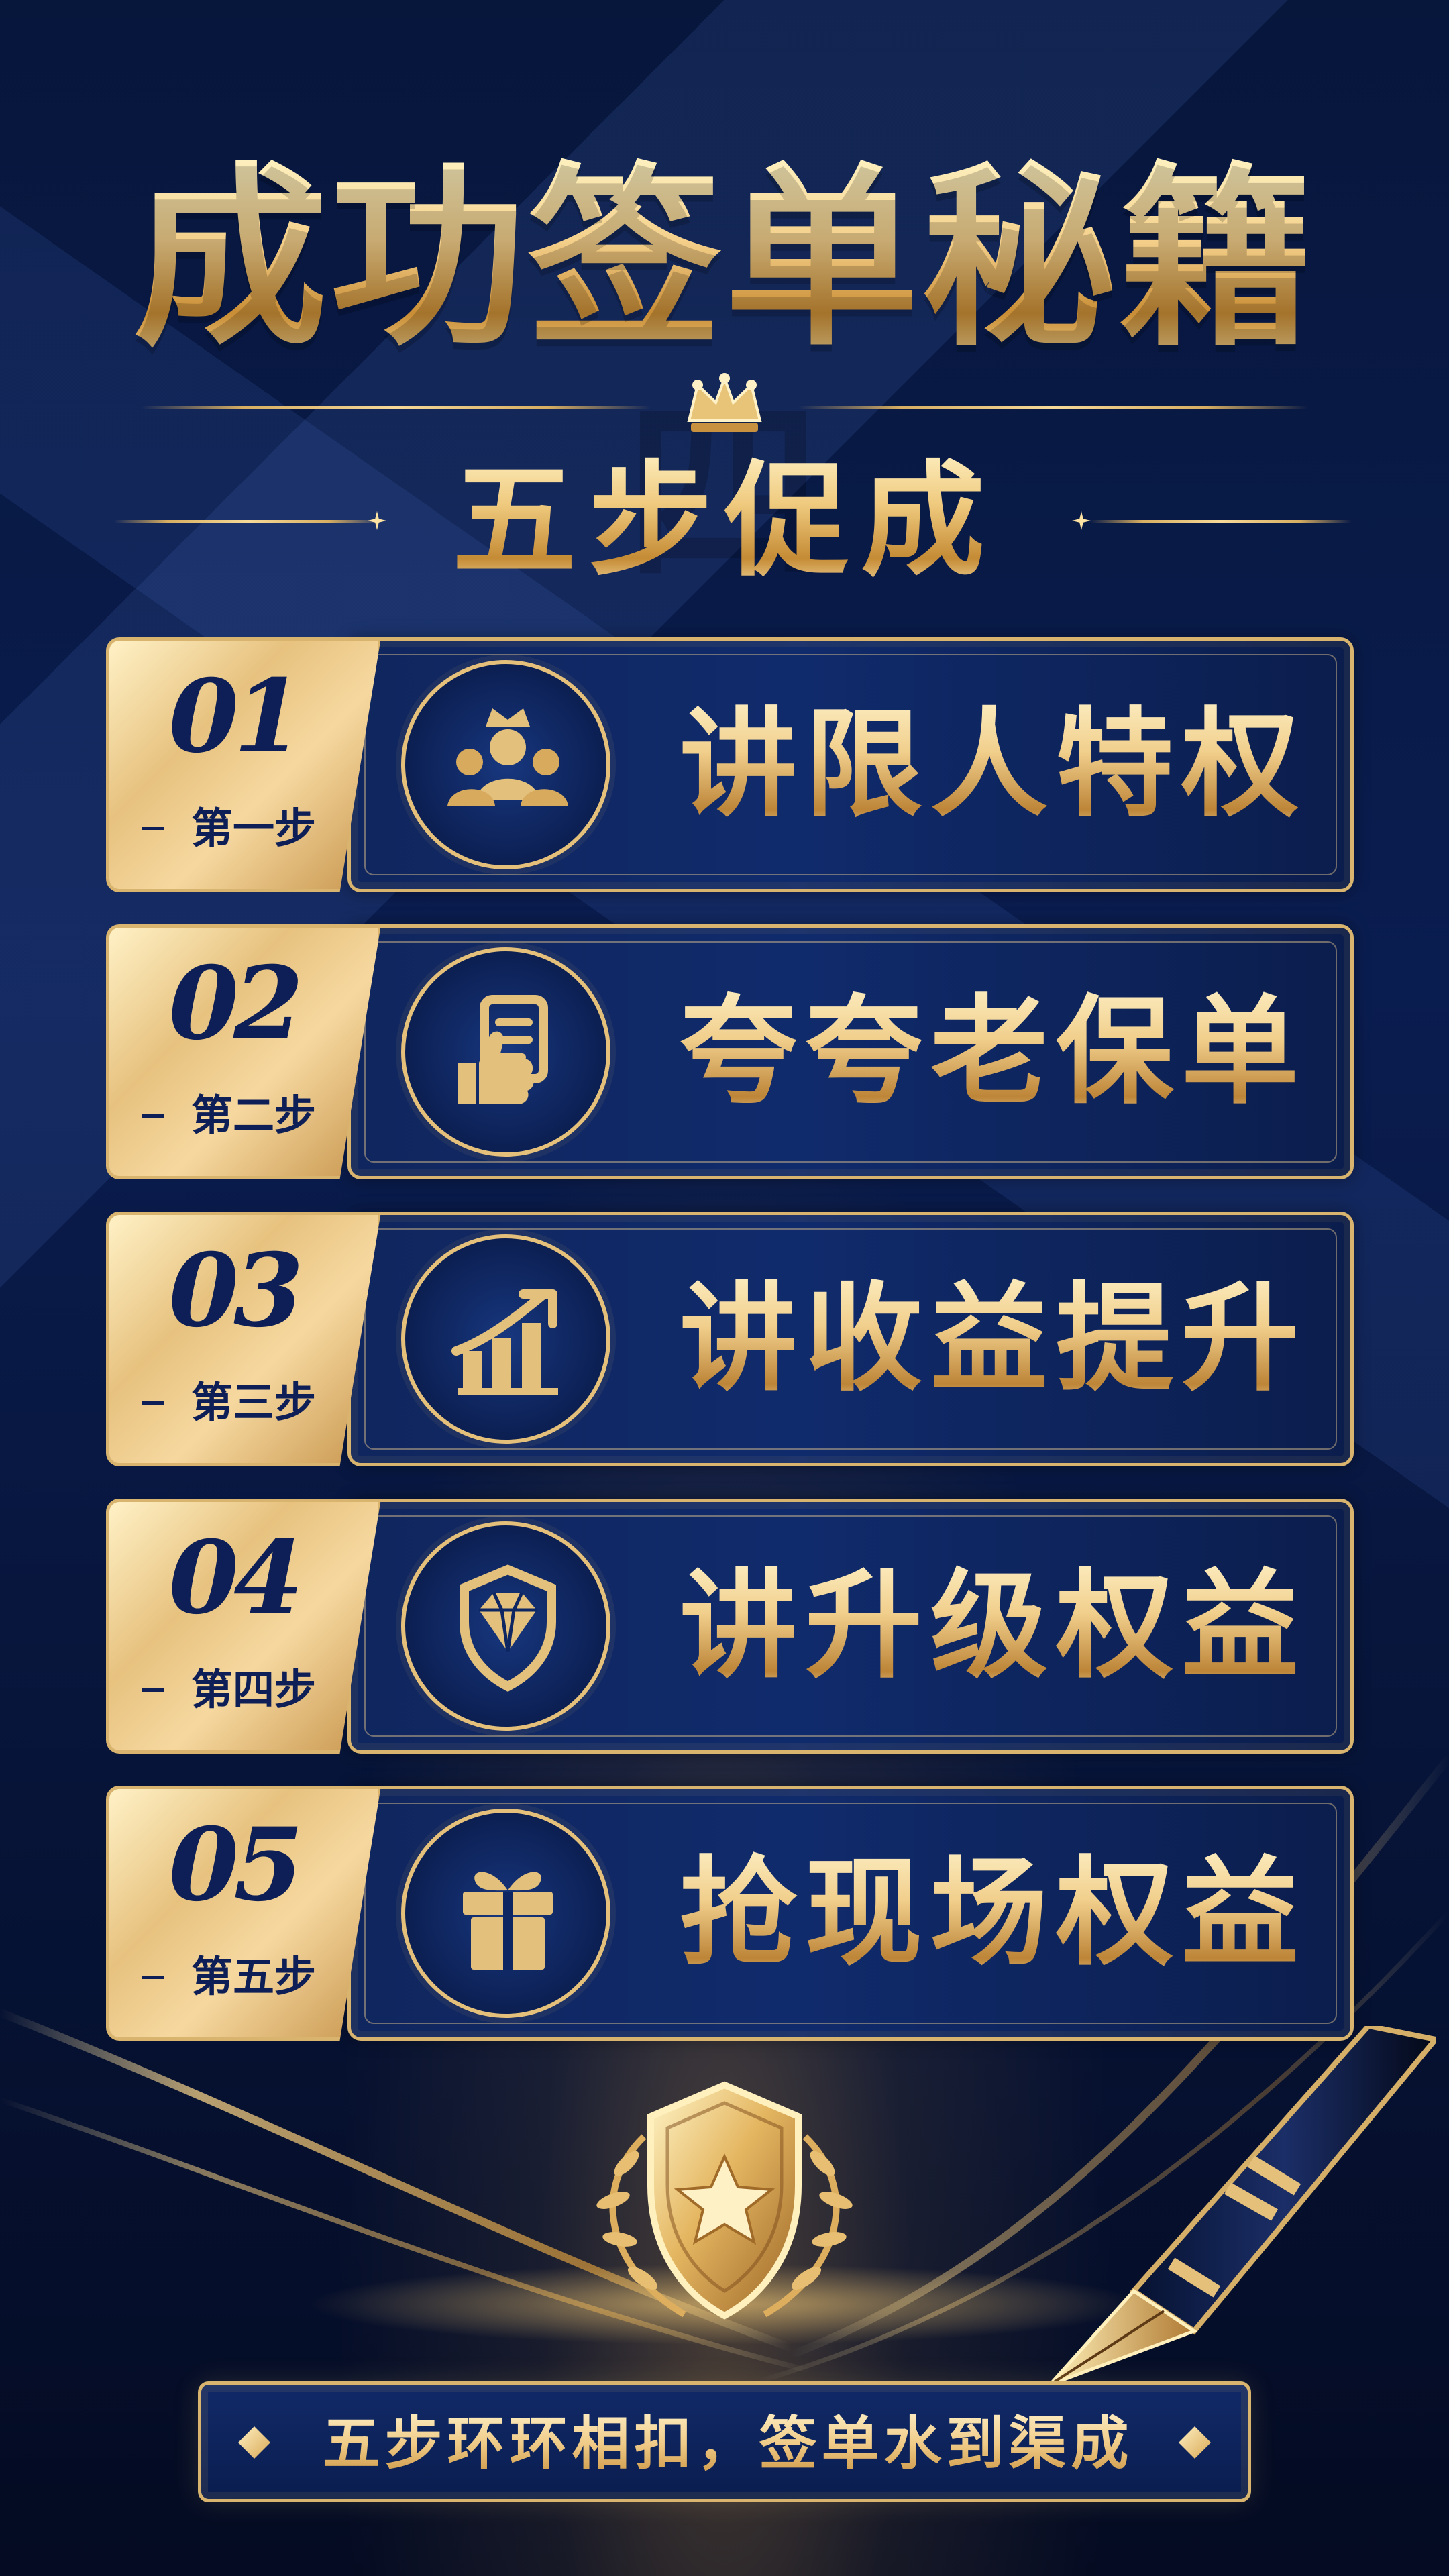 This screenshot has height=2576, width=1449. I want to click on step-card-03: 03 第三步 讲收益提升, so click(730, 1339).